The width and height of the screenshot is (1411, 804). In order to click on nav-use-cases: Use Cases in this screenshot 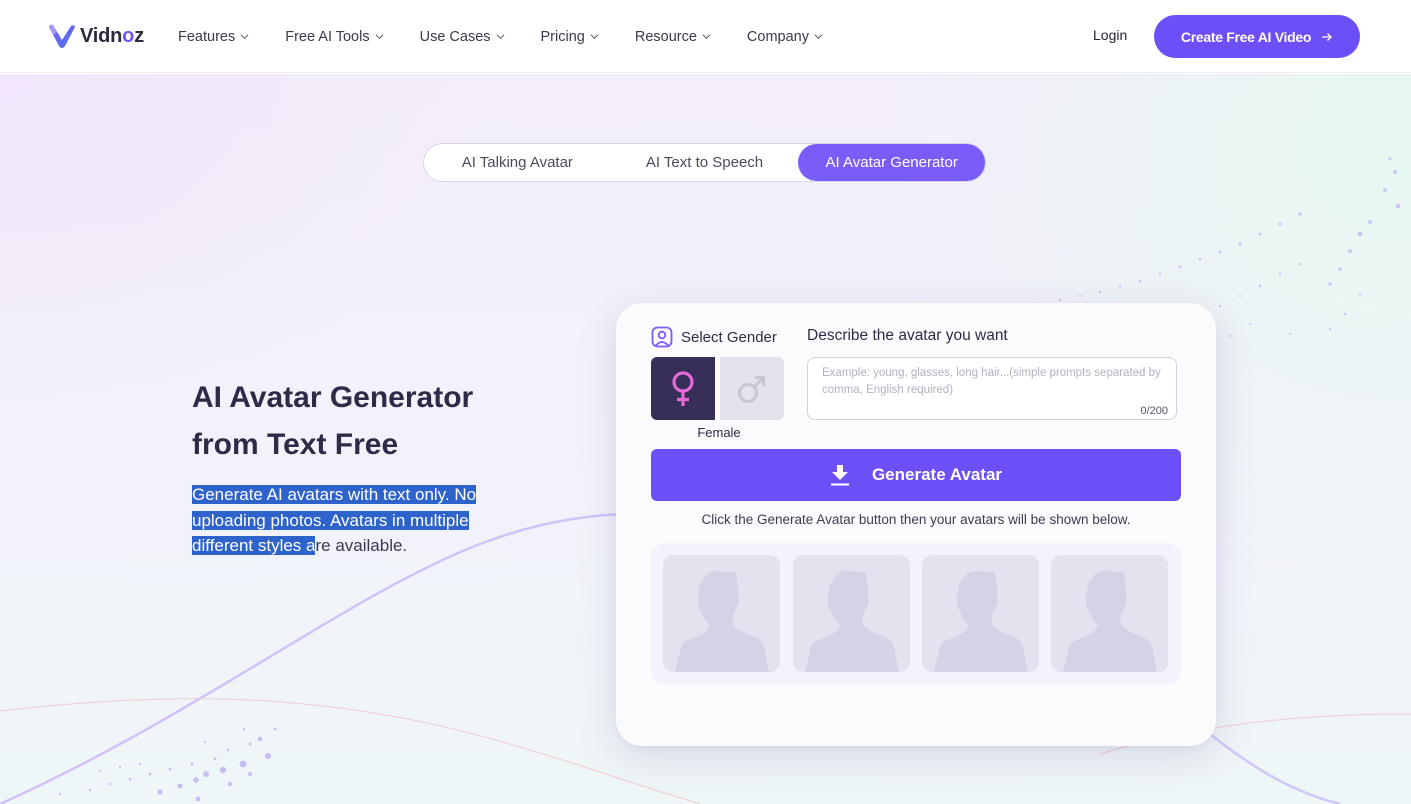, I will do `click(462, 37)`.